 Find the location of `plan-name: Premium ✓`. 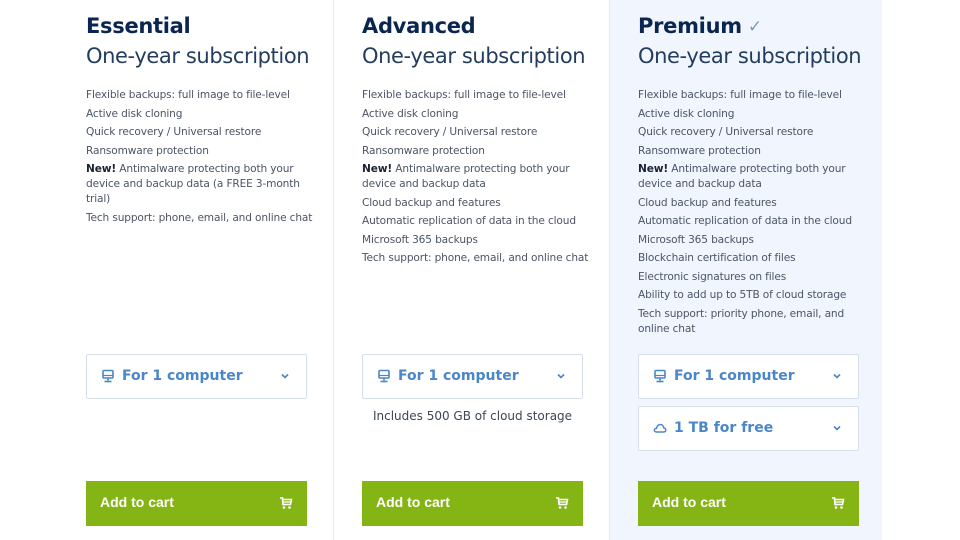

plan-name: Premium ✓ is located at coordinates (700, 26).